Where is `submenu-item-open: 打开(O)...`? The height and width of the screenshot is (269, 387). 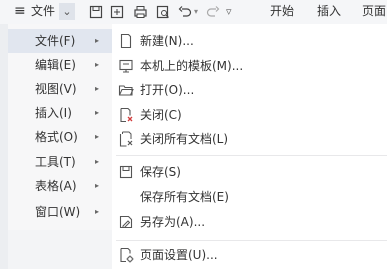 submenu-item-open: 打开(O)... is located at coordinates (249, 90).